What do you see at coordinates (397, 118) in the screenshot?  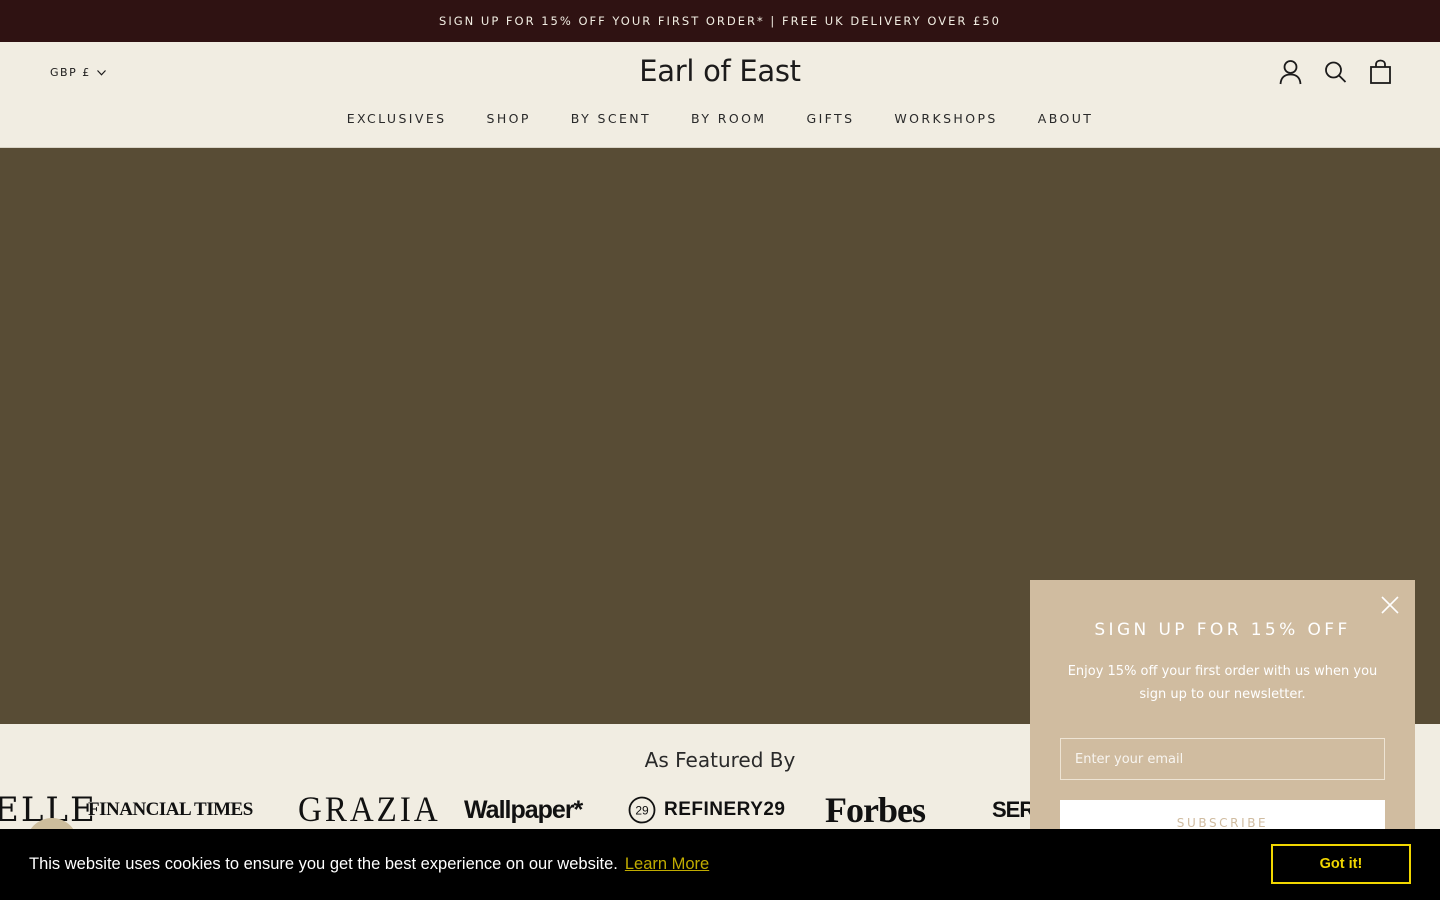 I see `nav-exclusives: EXCLUSIVES` at bounding box center [397, 118].